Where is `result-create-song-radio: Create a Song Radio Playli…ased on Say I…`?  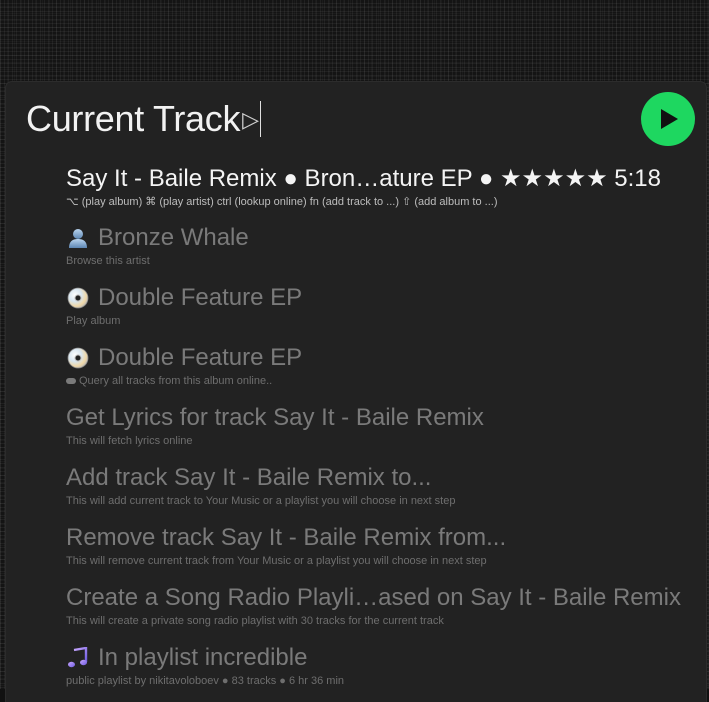 result-create-song-radio: Create a Song Radio Playli…ased on Say I… is located at coordinates (356, 610).